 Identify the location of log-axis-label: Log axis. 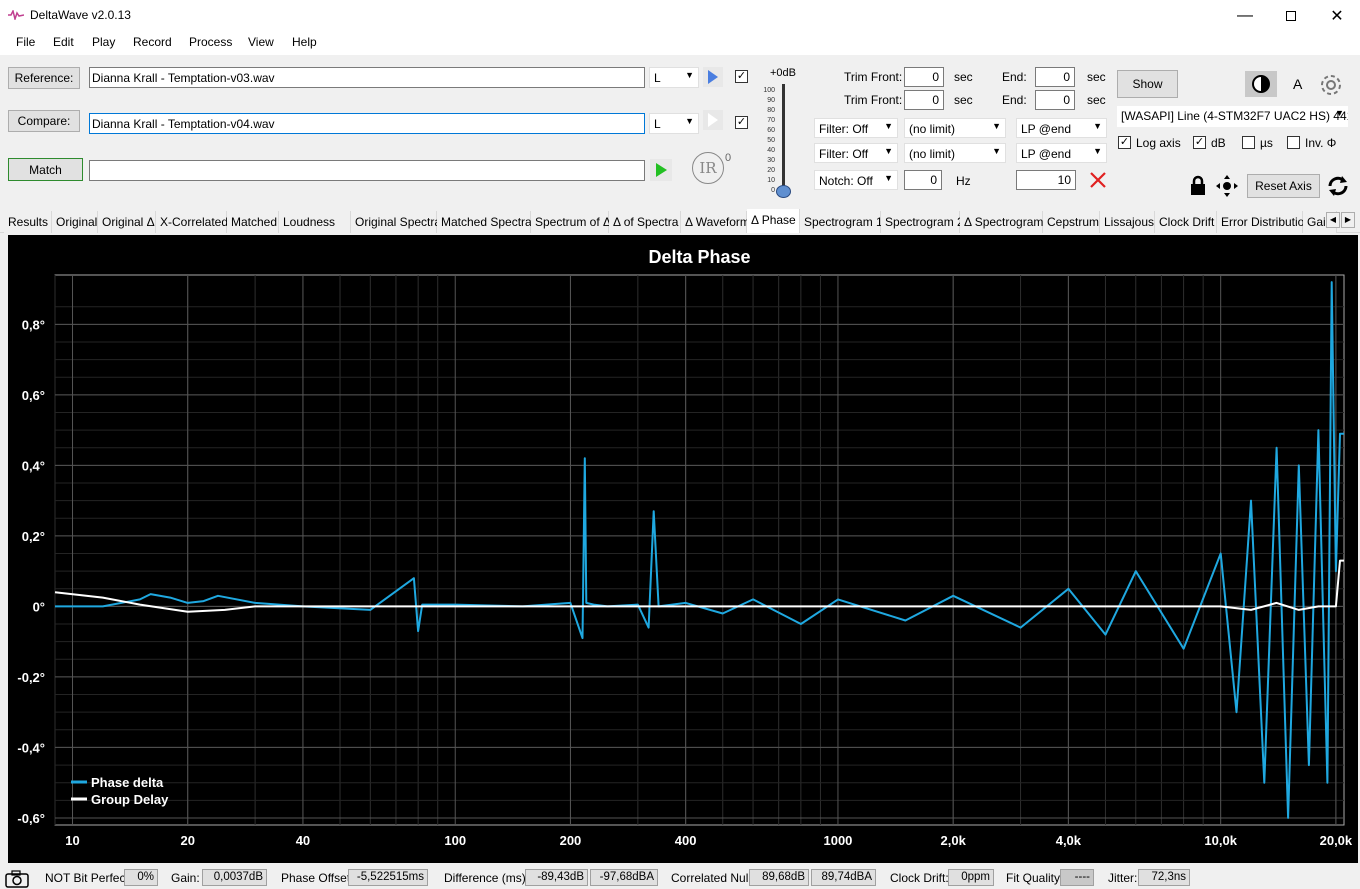
(1158, 143).